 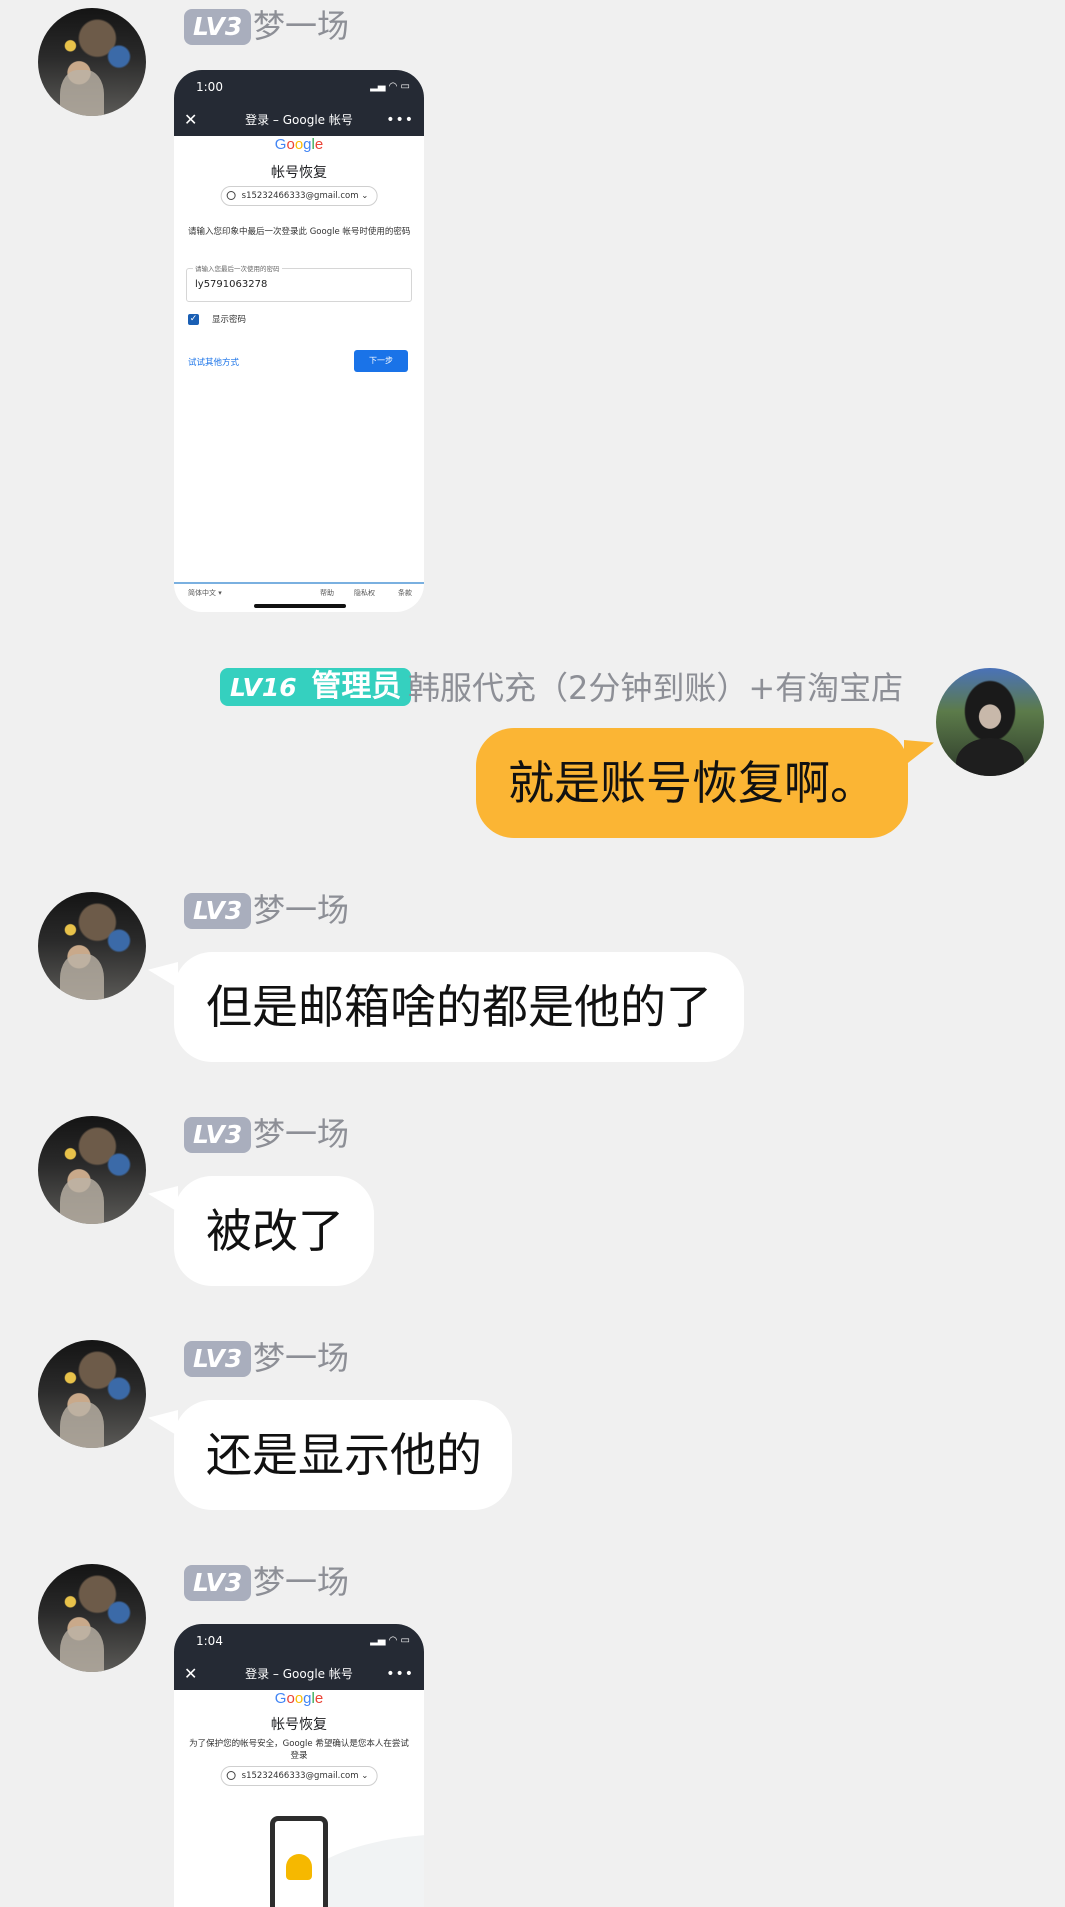 What do you see at coordinates (209, 1641) in the screenshot?
I see `status-time: 1:04` at bounding box center [209, 1641].